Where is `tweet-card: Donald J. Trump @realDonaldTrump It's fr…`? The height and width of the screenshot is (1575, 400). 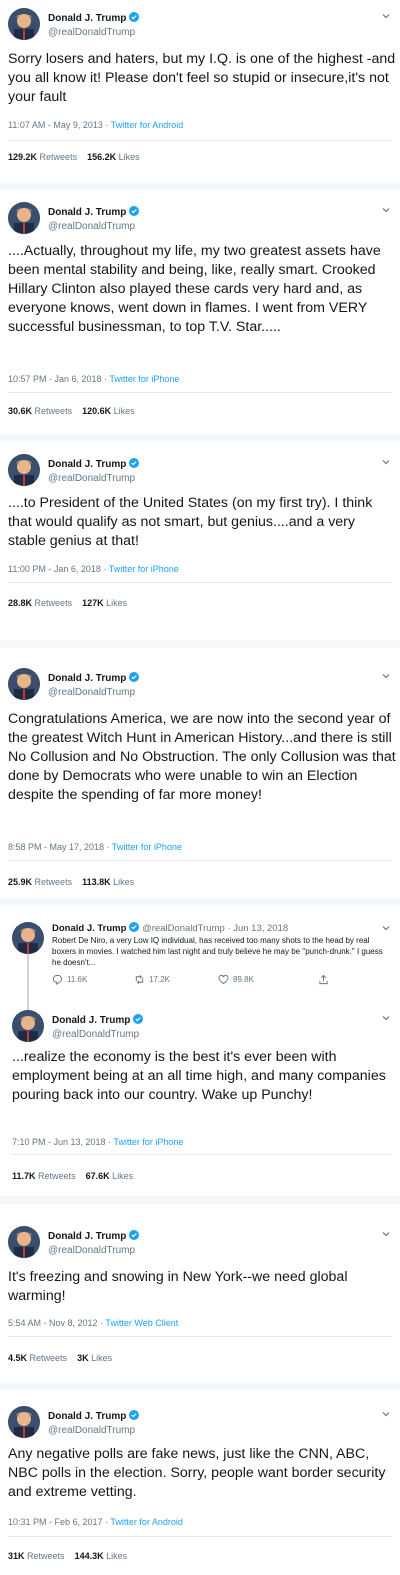 tweet-card: Donald J. Trump @realDonaldTrump It's fr… is located at coordinates (200, 1300).